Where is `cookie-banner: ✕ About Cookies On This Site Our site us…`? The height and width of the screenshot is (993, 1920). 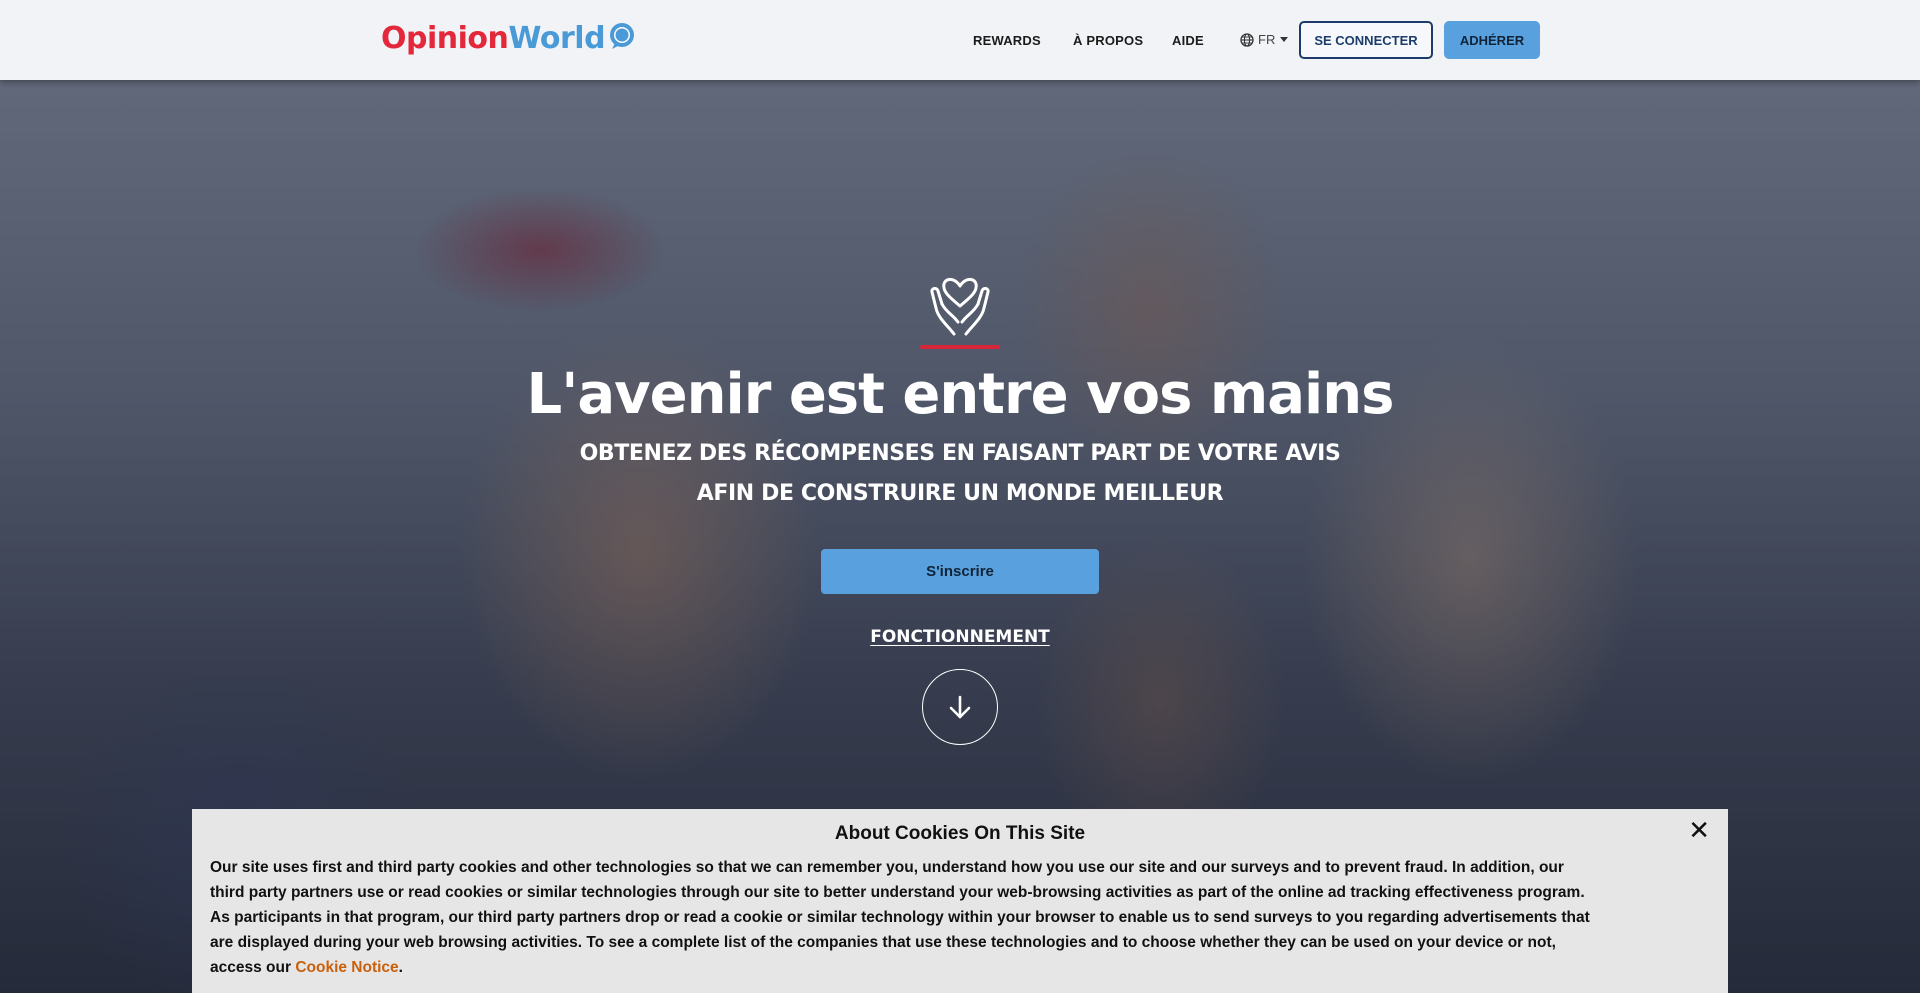
cookie-banner: ✕ About Cookies On This Site Our site us… is located at coordinates (960, 901).